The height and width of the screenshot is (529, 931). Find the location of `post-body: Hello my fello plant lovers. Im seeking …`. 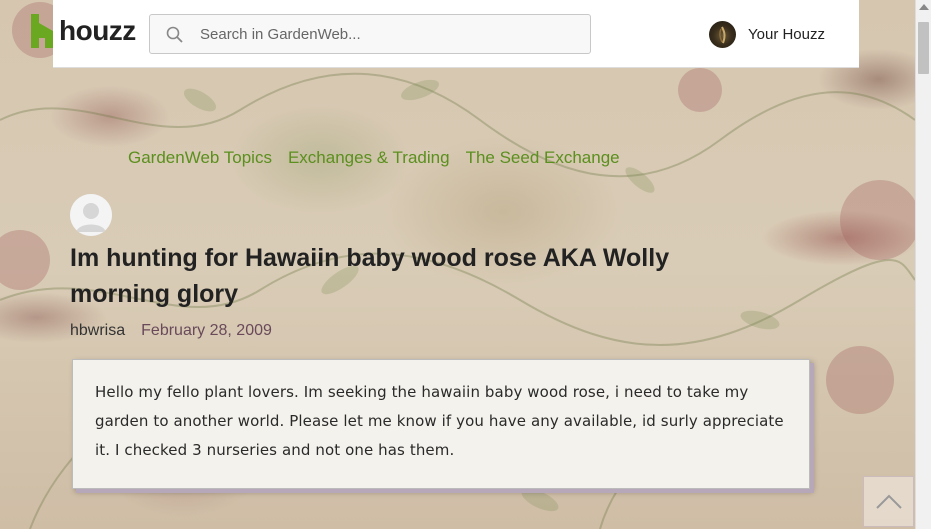

post-body: Hello my fello plant lovers. Im seeking … is located at coordinates (439, 421).